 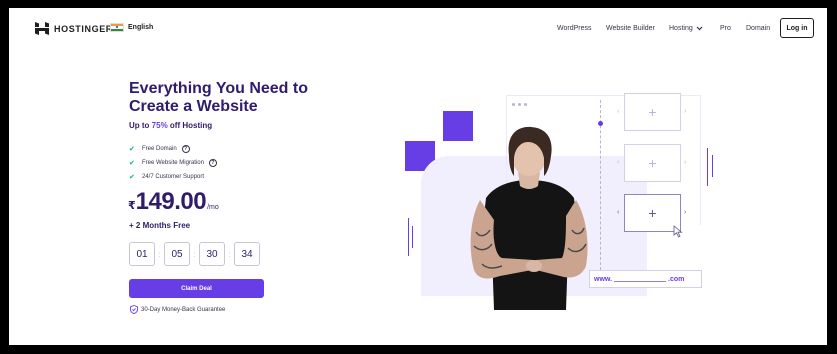 I want to click on nav-website-builder: Website Builder, so click(x=630, y=28).